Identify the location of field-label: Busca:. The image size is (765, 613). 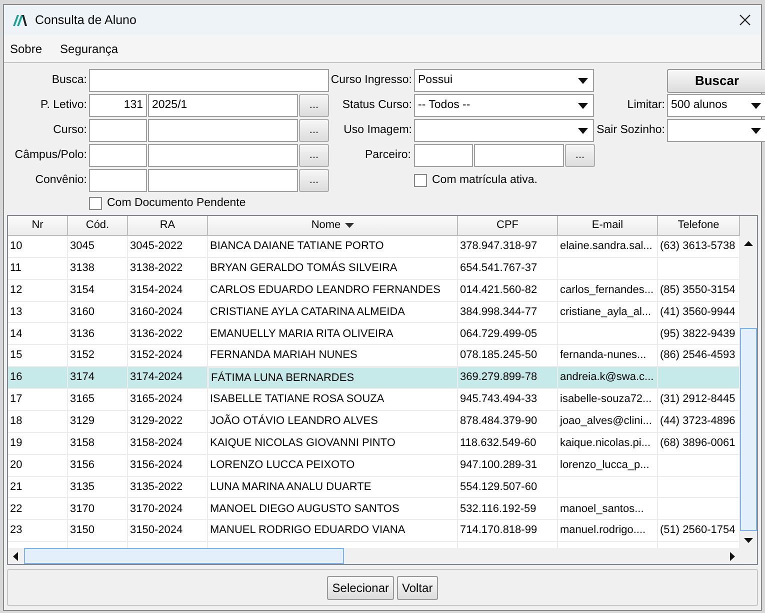
(69, 80).